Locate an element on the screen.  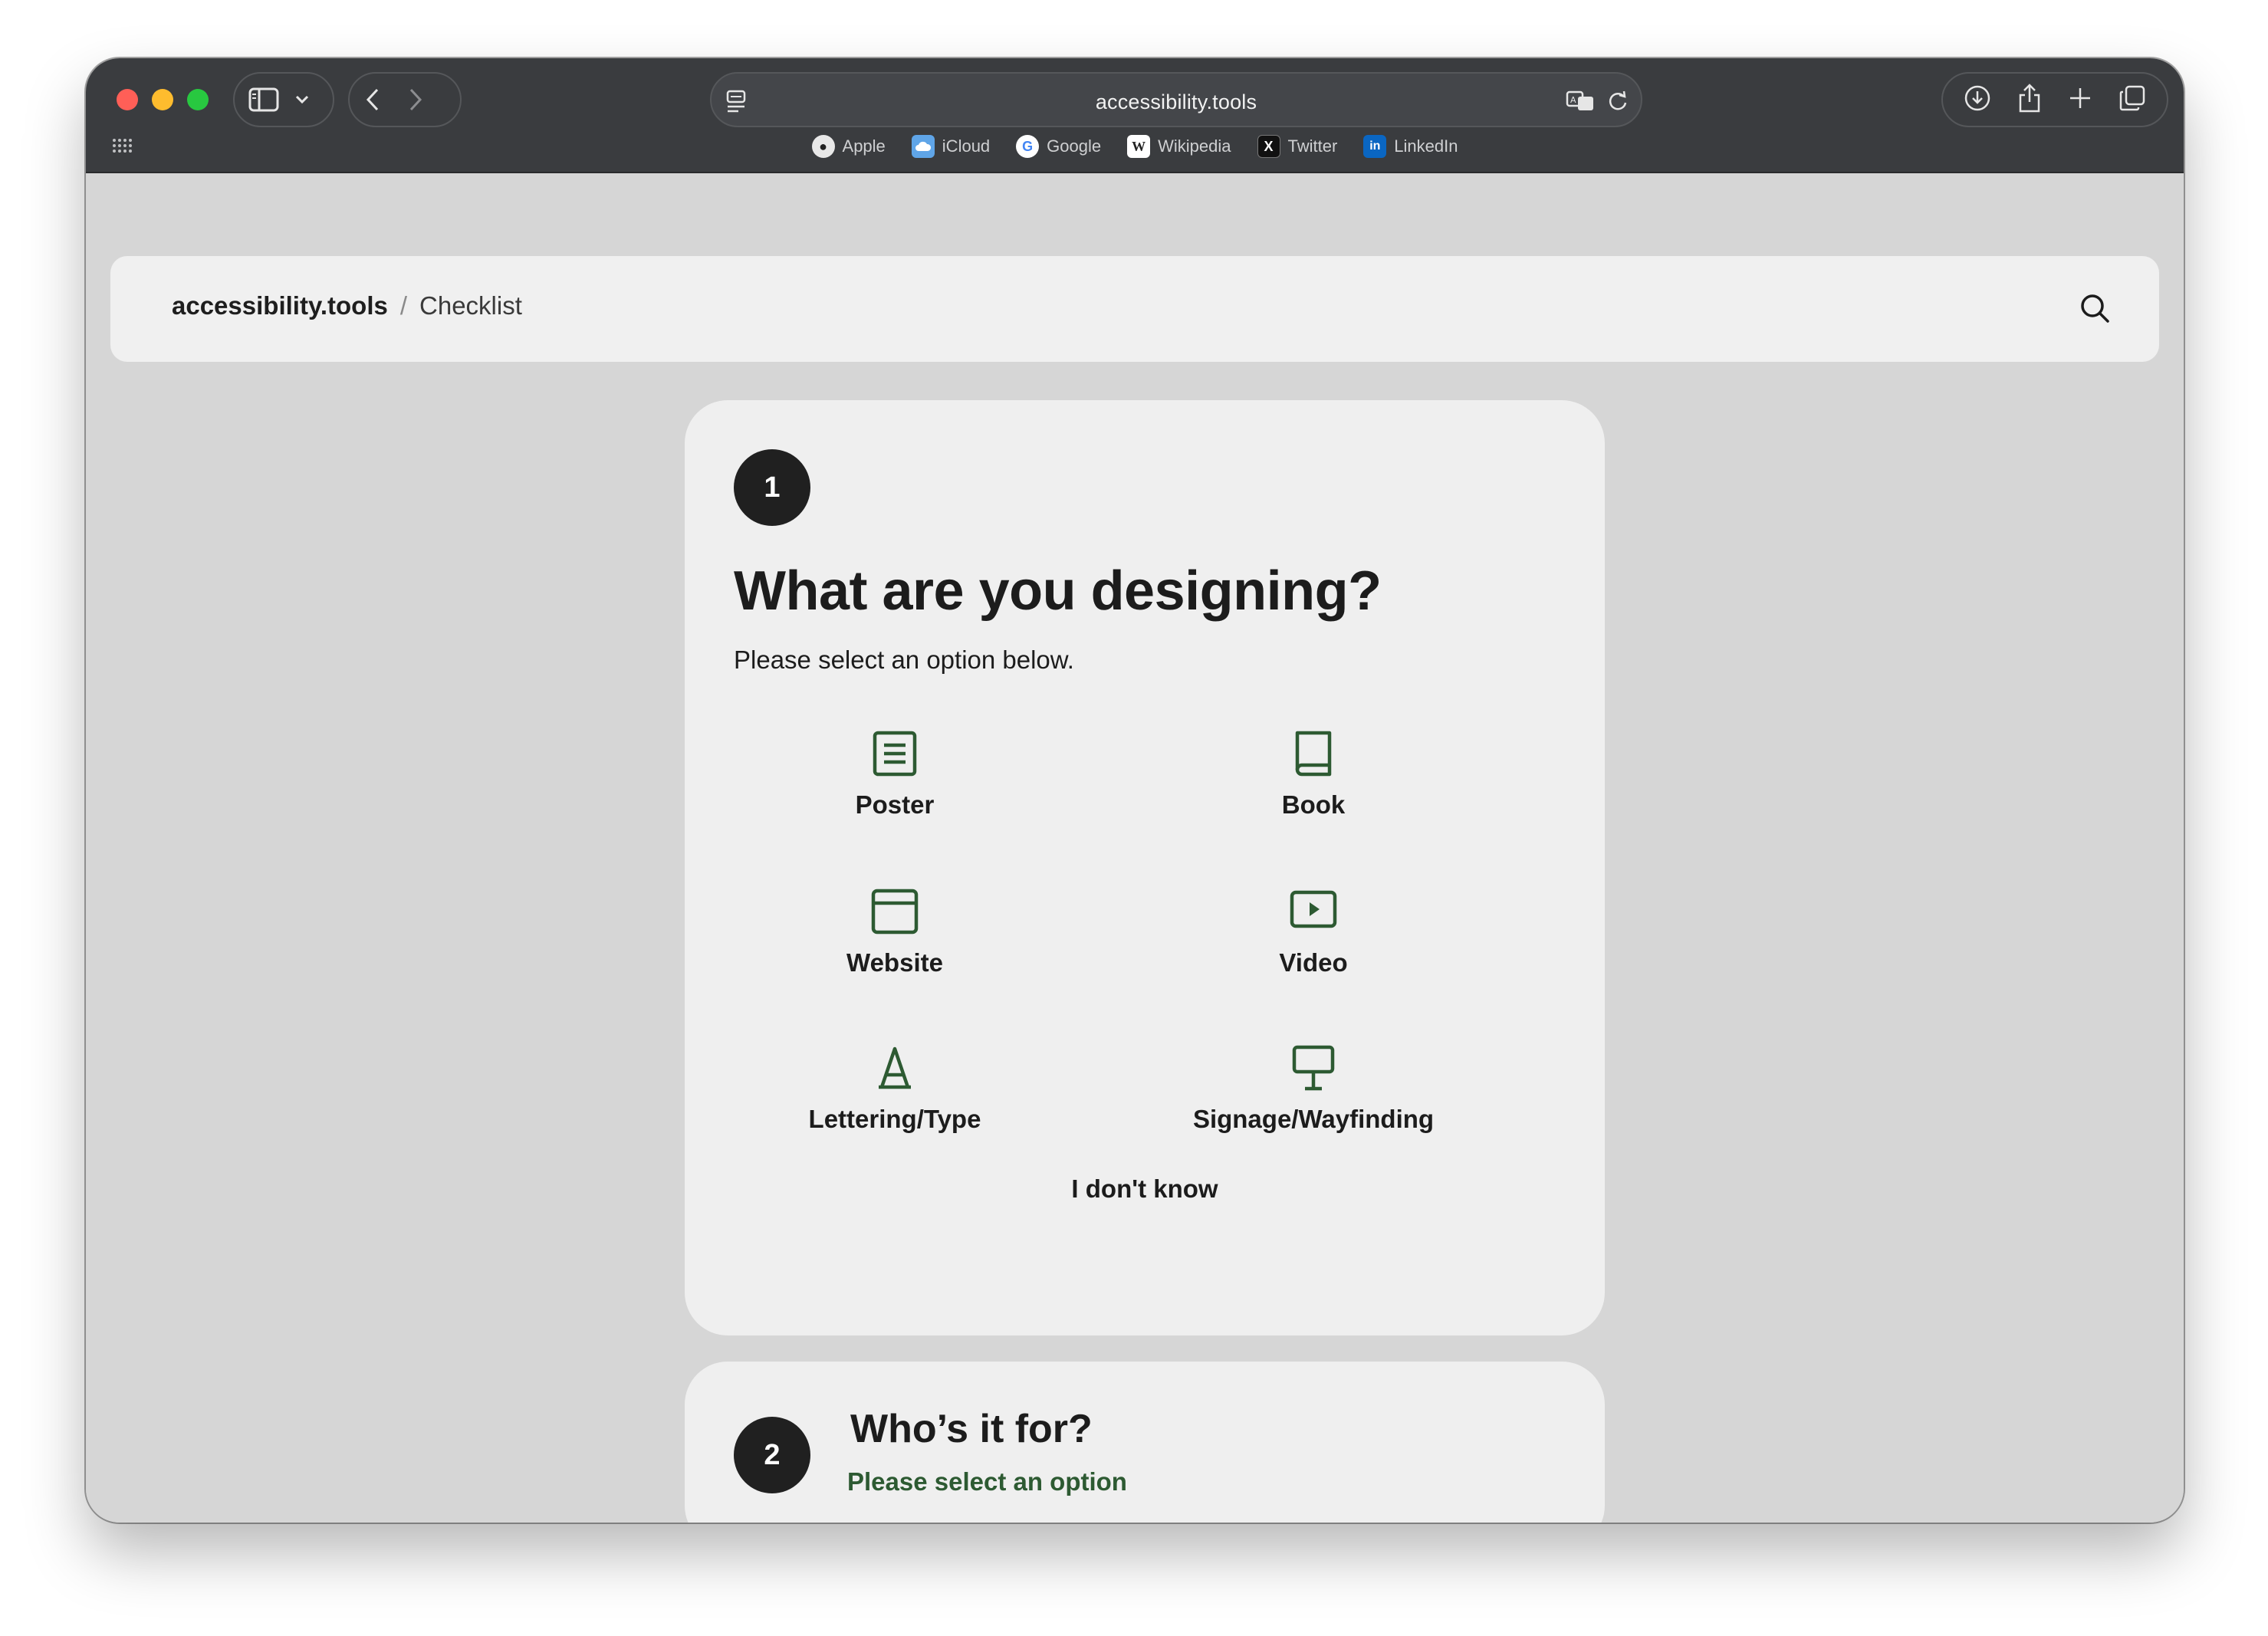
option-video: Video is located at coordinates (1313, 945).